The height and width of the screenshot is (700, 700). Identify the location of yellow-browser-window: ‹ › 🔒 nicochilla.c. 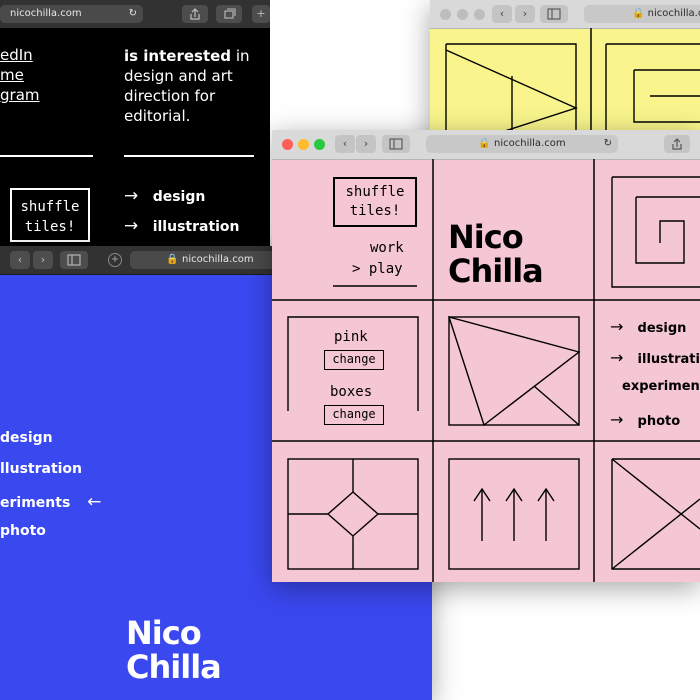
(565, 75).